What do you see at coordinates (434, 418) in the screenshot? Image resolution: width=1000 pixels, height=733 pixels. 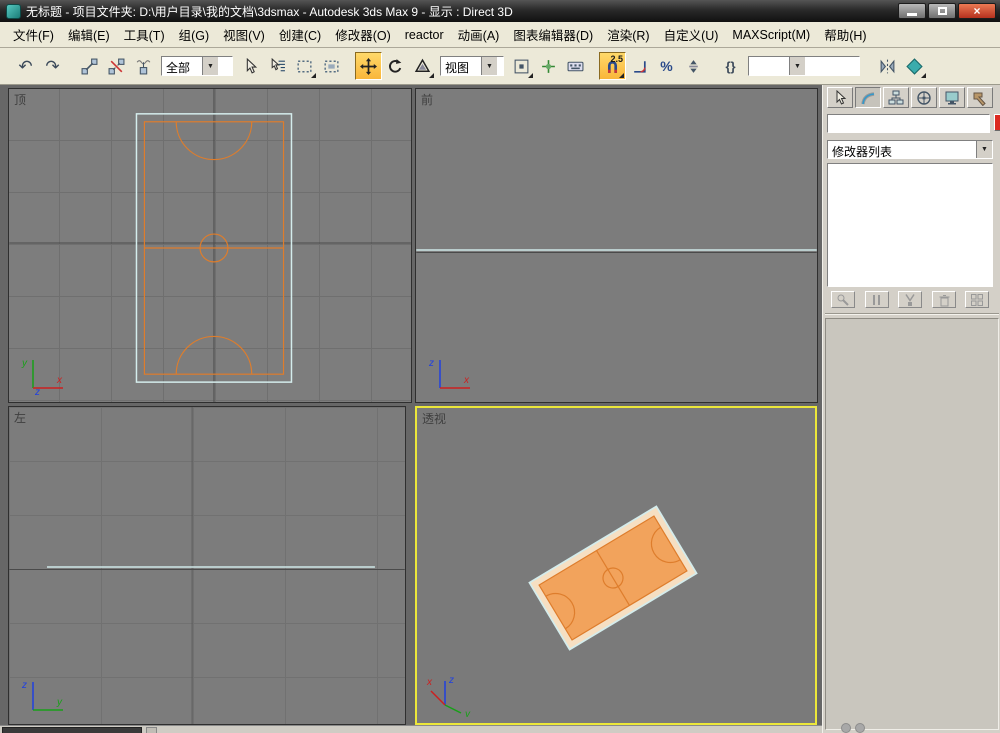 I see `viewport-perspective-label: 透视` at bounding box center [434, 418].